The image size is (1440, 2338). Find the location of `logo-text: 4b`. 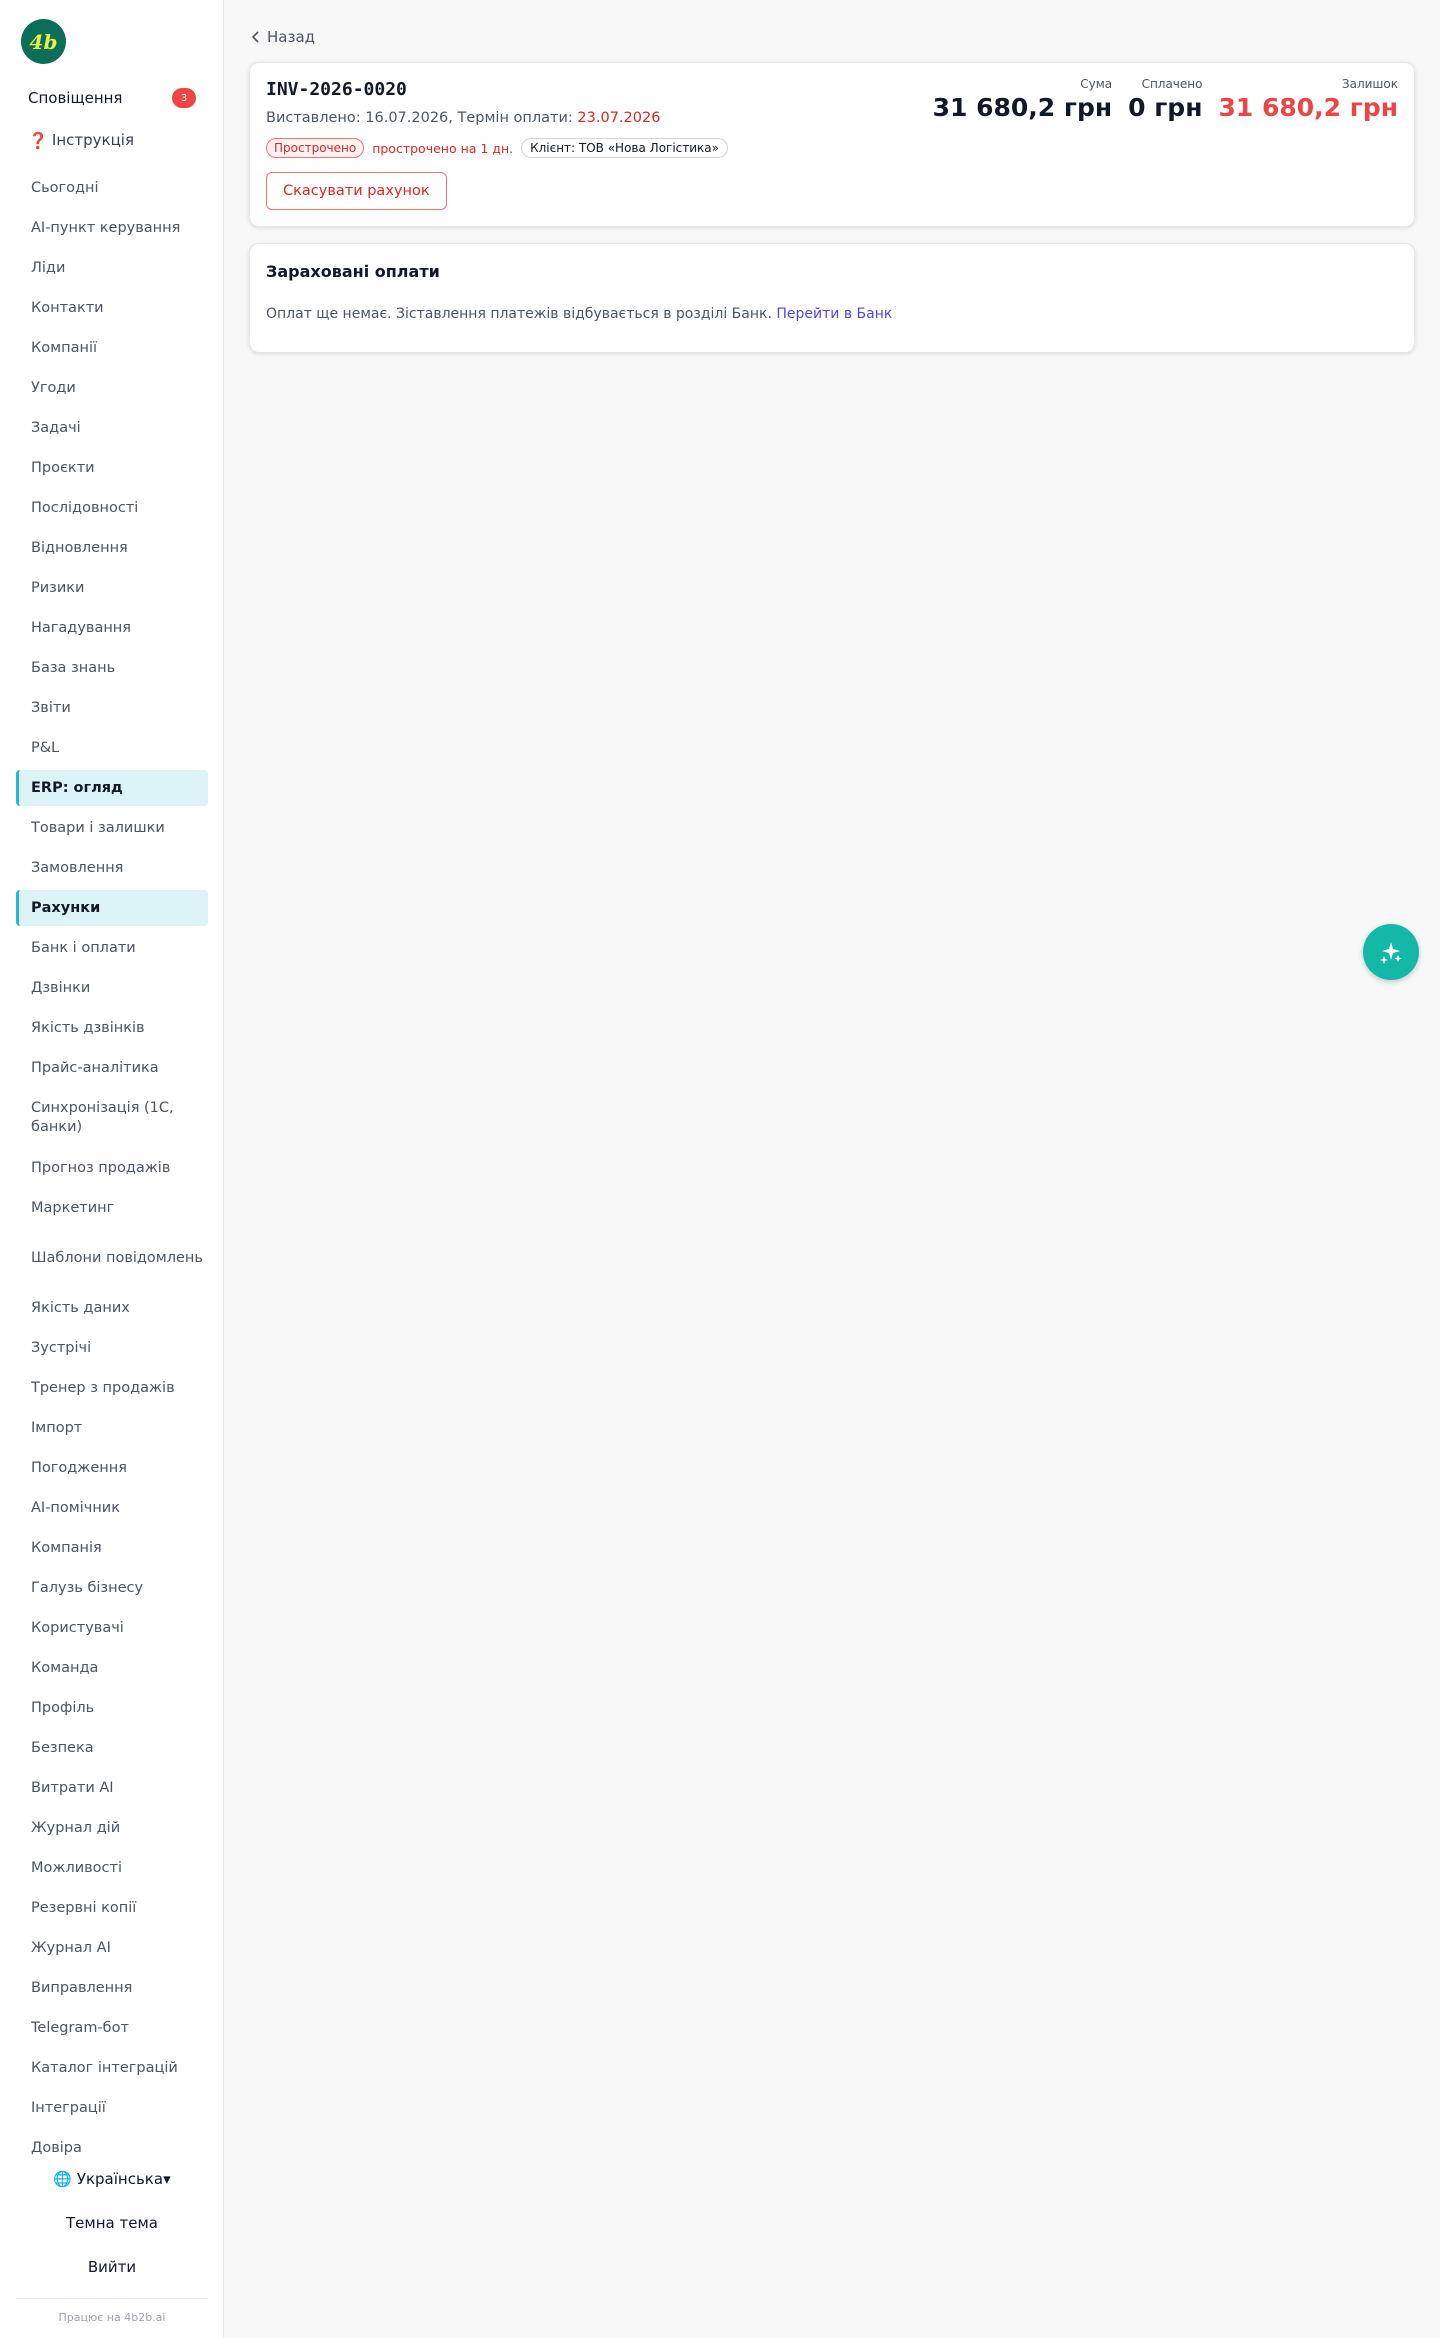

logo-text: 4b is located at coordinates (43, 41).